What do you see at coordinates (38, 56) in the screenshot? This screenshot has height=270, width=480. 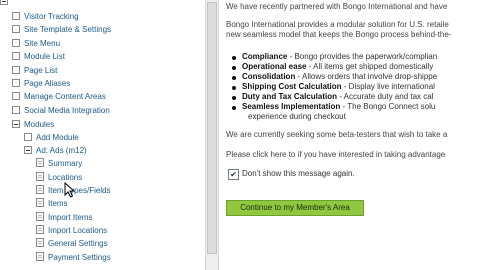 I see `sidebar-item-module-list: Module List` at bounding box center [38, 56].